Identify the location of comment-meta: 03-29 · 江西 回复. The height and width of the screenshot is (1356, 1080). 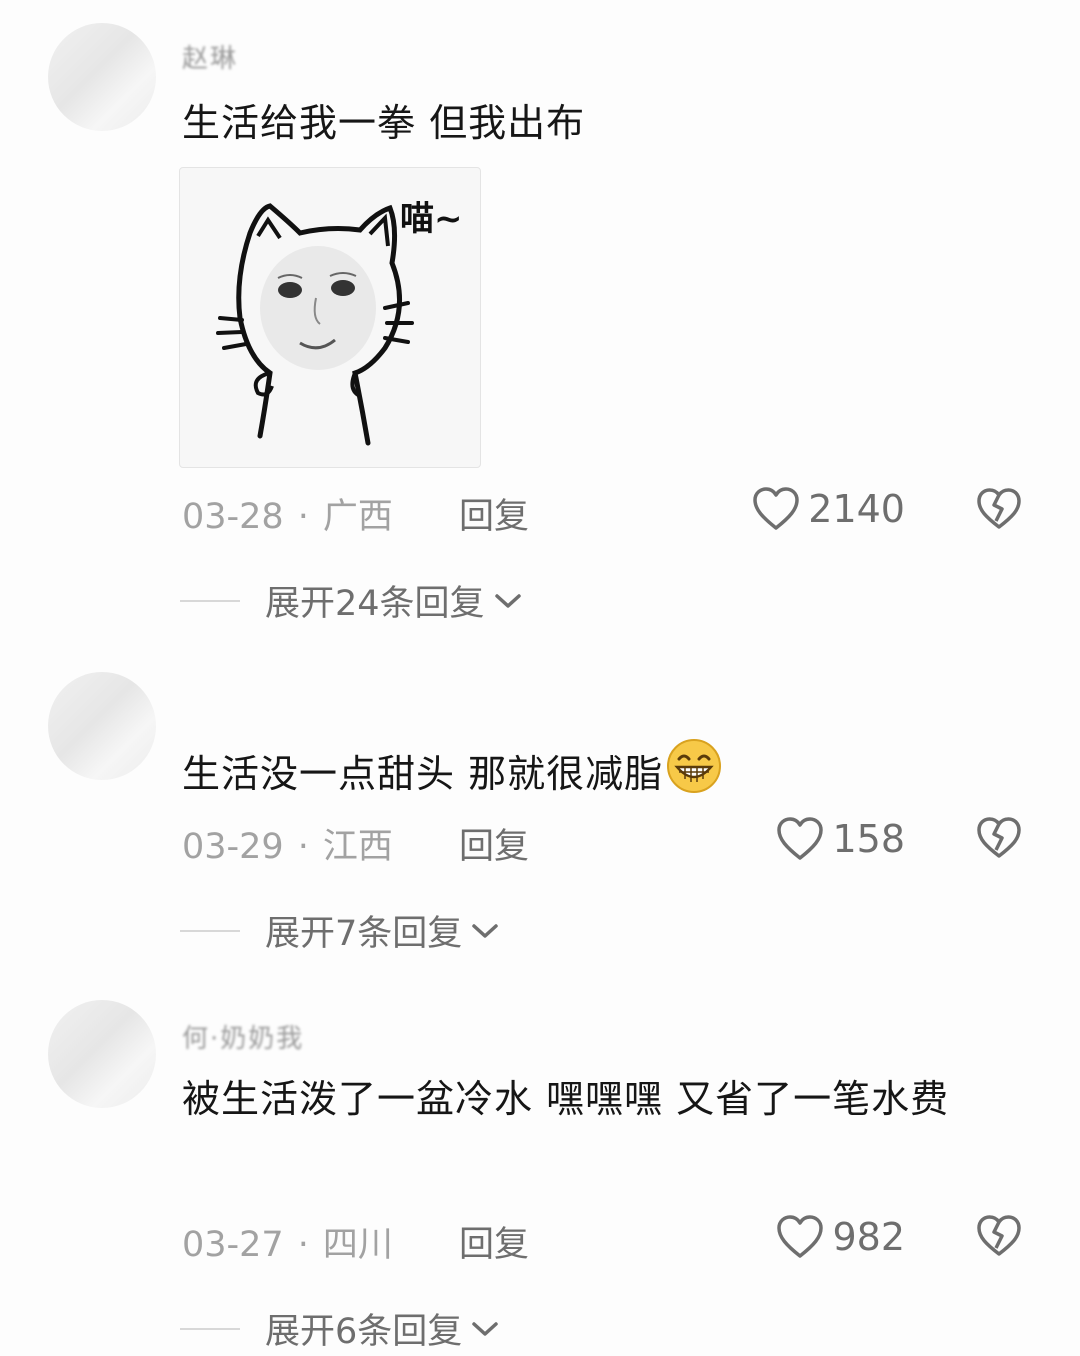
(355, 843).